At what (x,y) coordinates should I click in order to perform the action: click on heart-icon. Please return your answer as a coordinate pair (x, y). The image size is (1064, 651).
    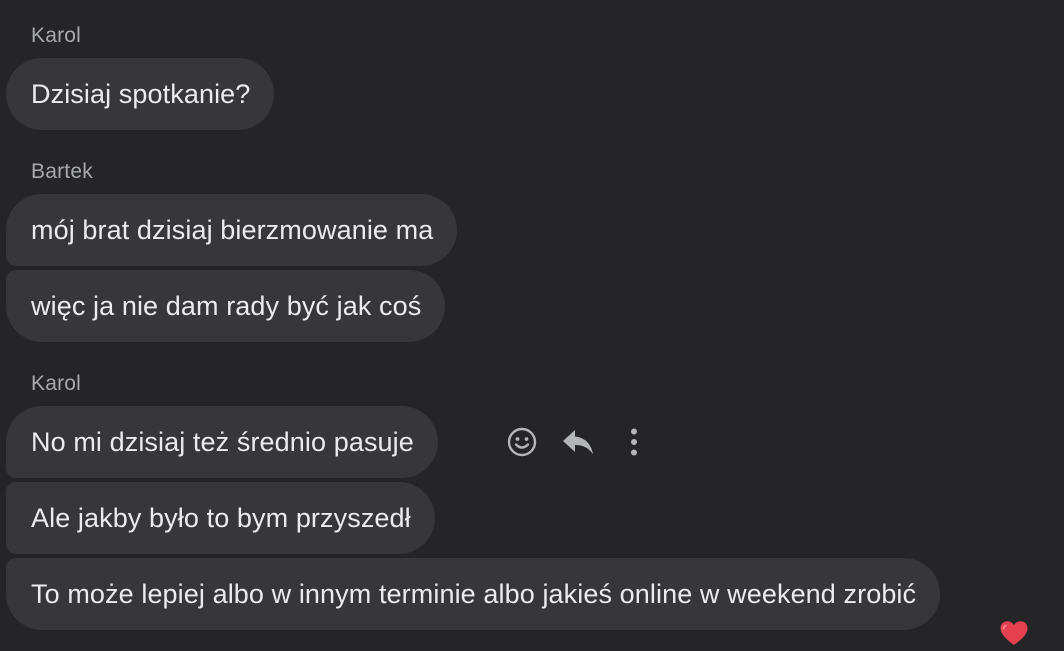
    Looking at the image, I should click on (1014, 635).